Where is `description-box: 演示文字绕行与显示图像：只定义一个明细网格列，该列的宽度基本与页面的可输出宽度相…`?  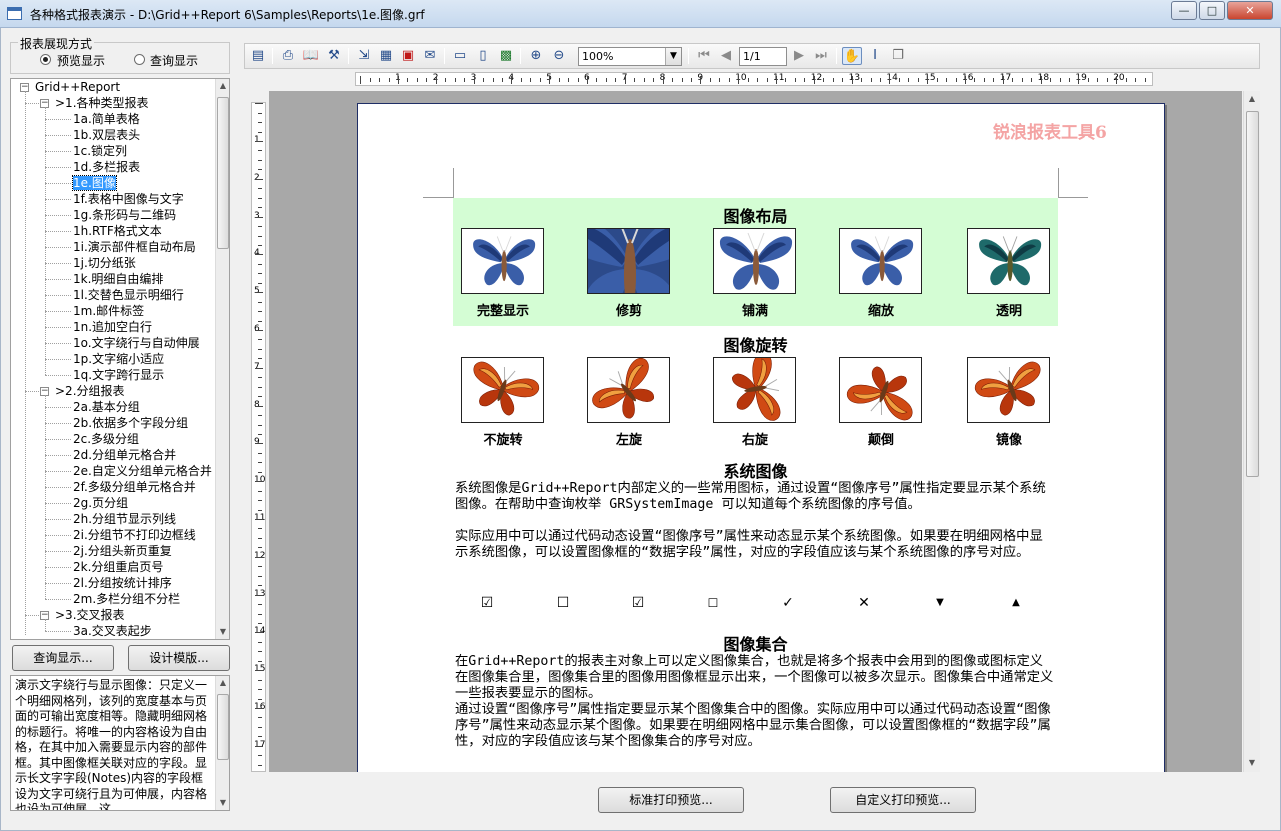 description-box: 演示文字绕行与显示图像：只定义一个明细网格列，该列的宽度基本与页面的可输出宽度相… is located at coordinates (120, 743).